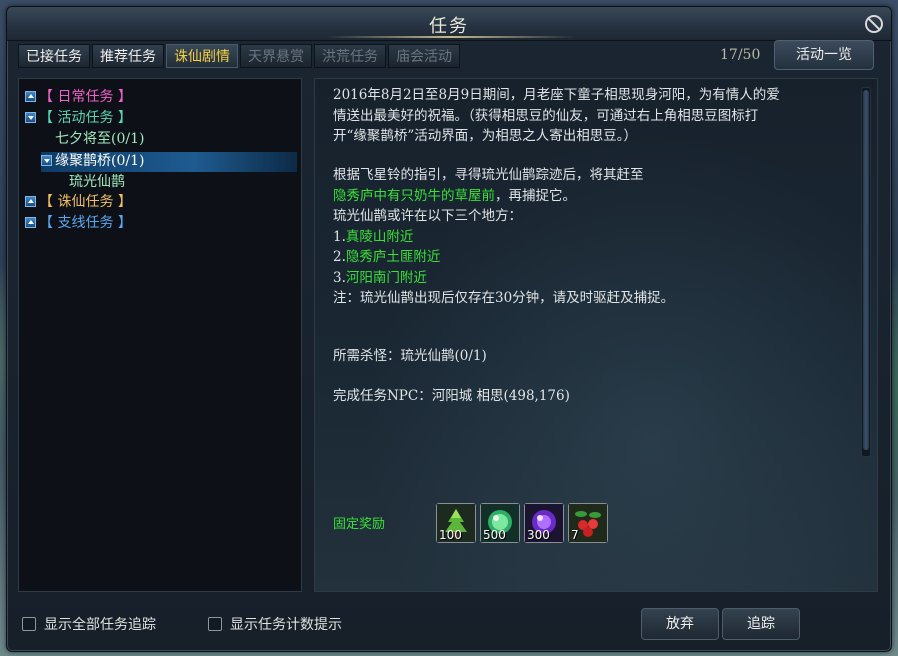 This screenshot has height=656, width=898. I want to click on quest-label: 七夕将至(0/1), so click(100, 139).